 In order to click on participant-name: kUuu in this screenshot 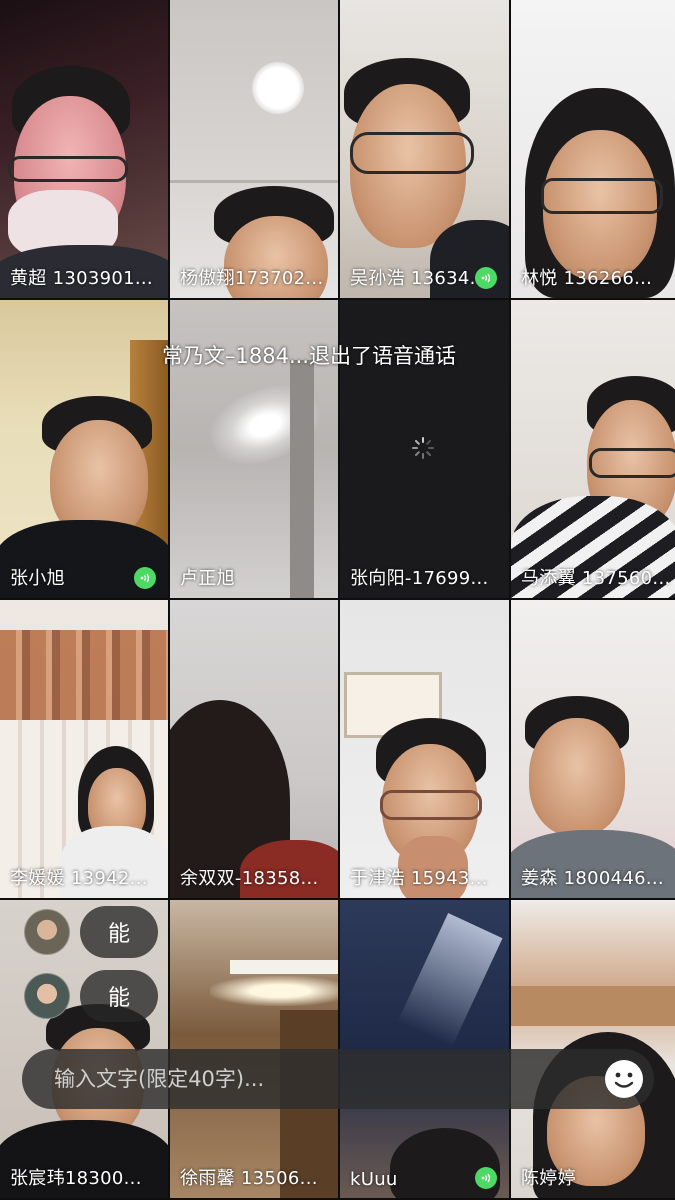, I will do `click(374, 1179)`.